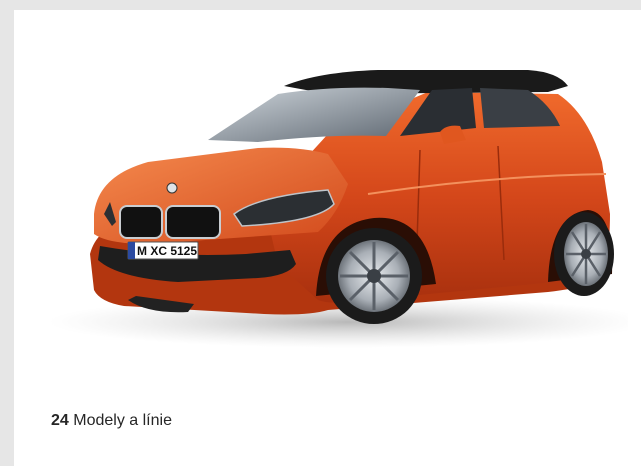  Describe the element at coordinates (60, 420) in the screenshot. I see `model-count: 24` at that location.